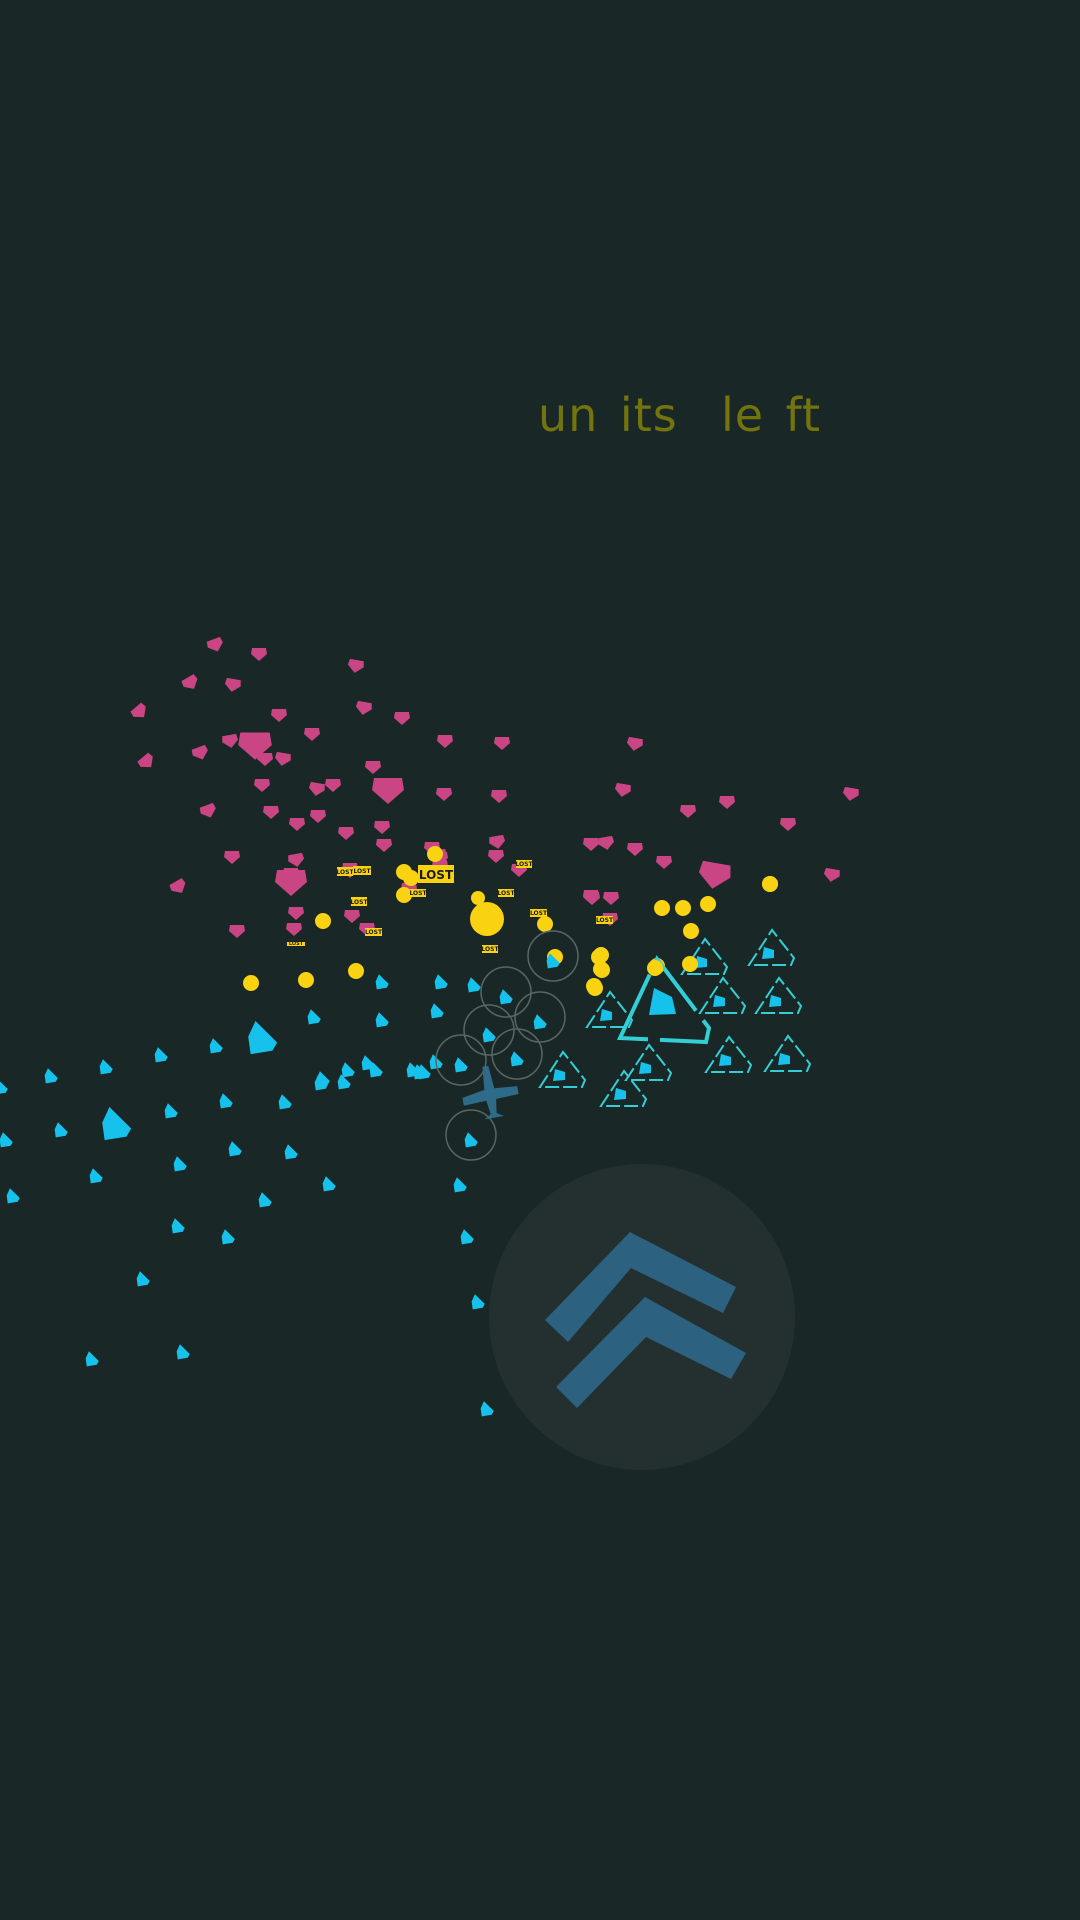  I want to click on ally-leader-unit, so click(664, 1000).